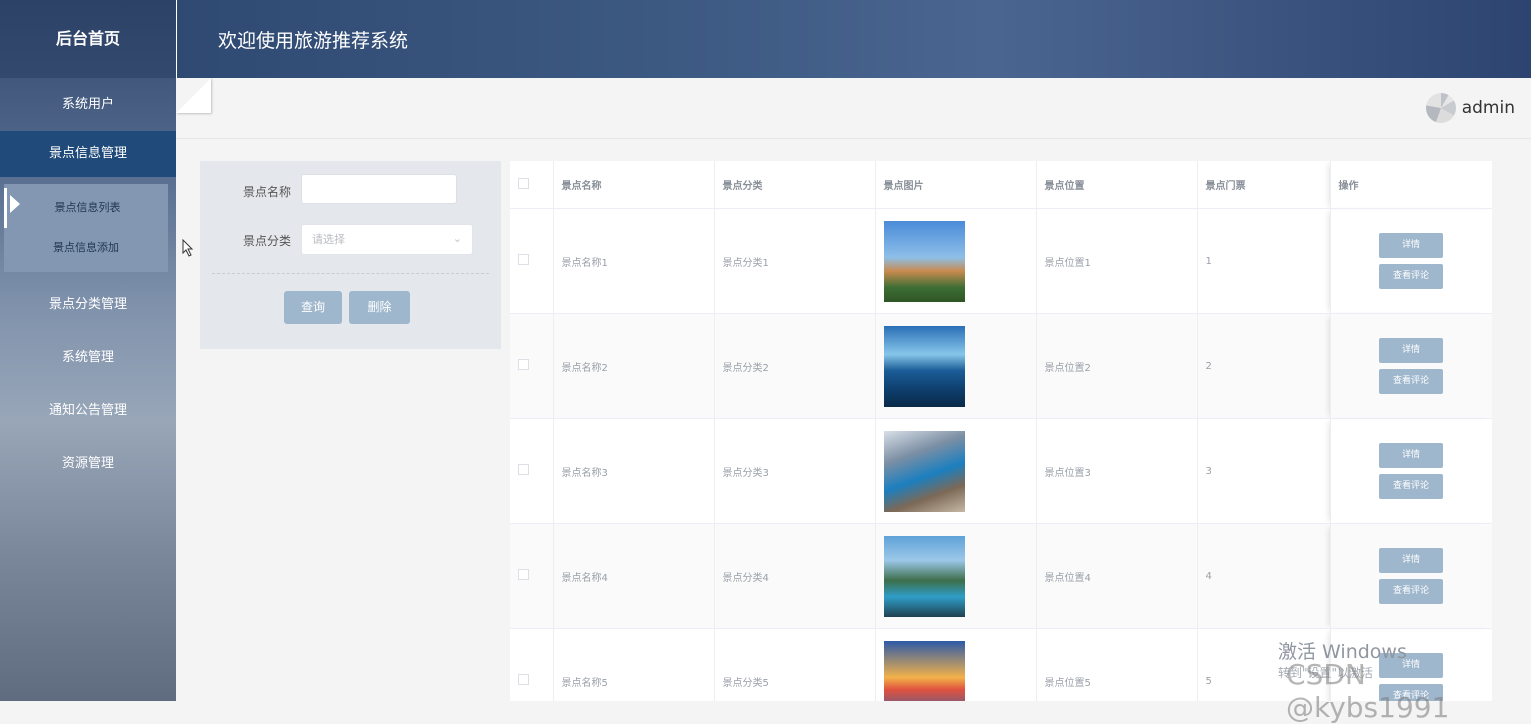 The image size is (1531, 724). Describe the element at coordinates (313, 307) in the screenshot. I see `query-button: 查询` at that location.